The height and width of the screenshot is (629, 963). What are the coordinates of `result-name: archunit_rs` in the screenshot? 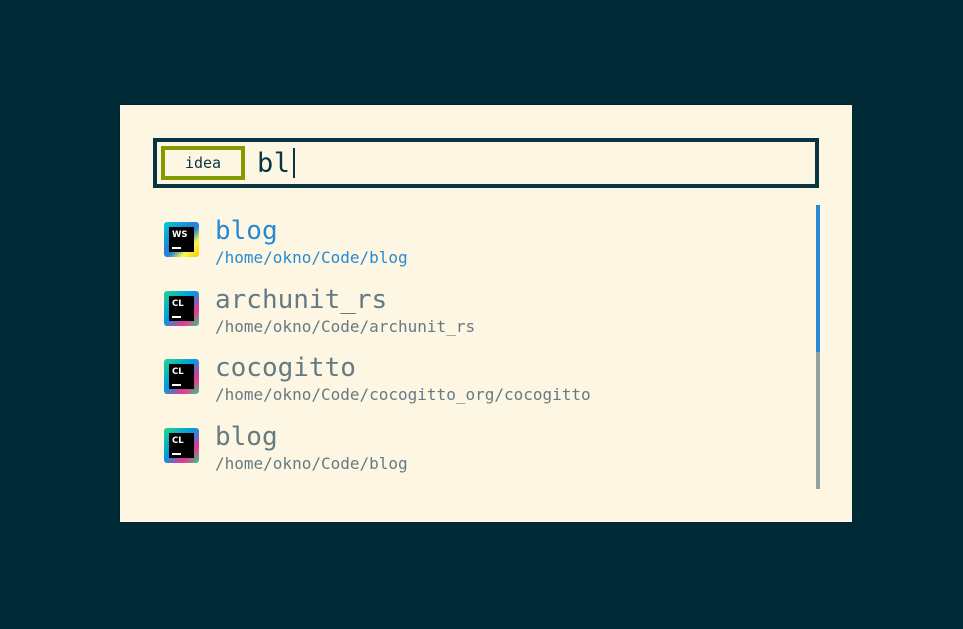 It's located at (301, 299).